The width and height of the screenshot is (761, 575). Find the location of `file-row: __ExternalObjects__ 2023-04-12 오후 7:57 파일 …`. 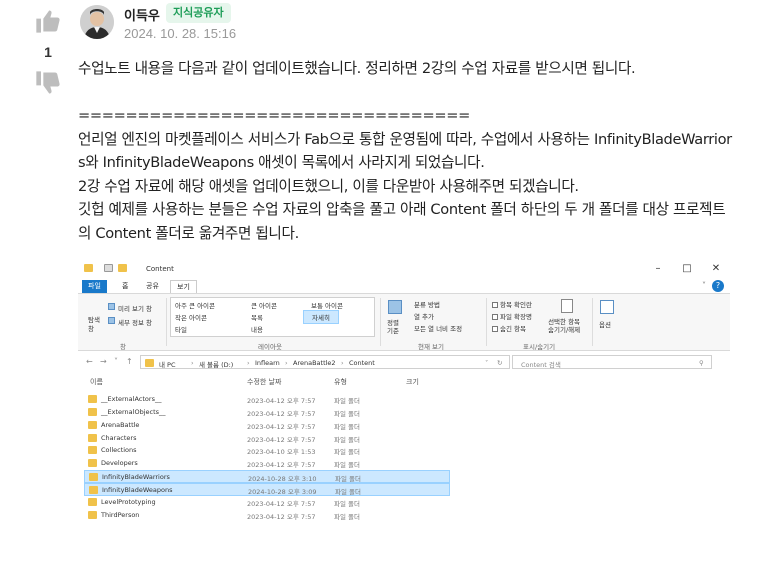

file-row: __ExternalObjects__ 2023-04-12 오후 7:57 파일 … is located at coordinates (267, 412).